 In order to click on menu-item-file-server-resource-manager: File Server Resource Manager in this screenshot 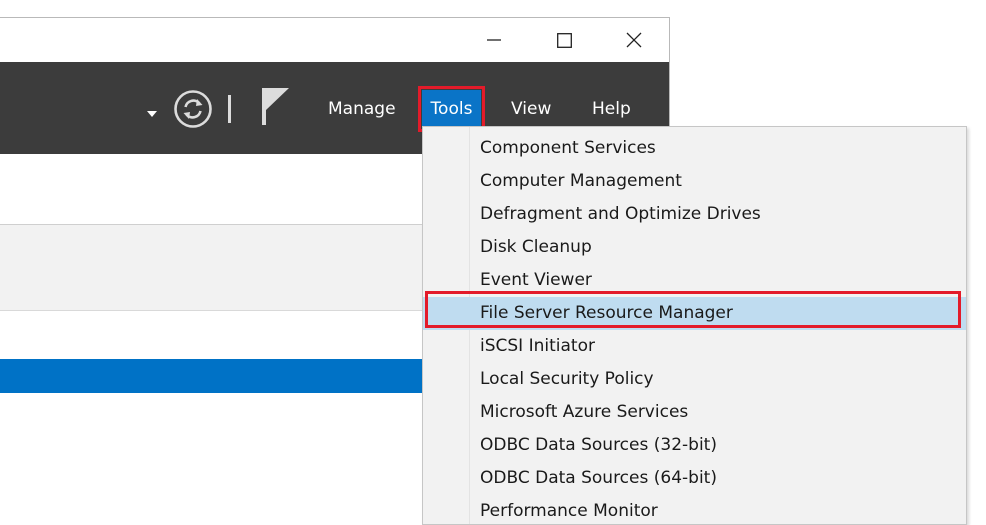, I will do `click(694, 313)`.